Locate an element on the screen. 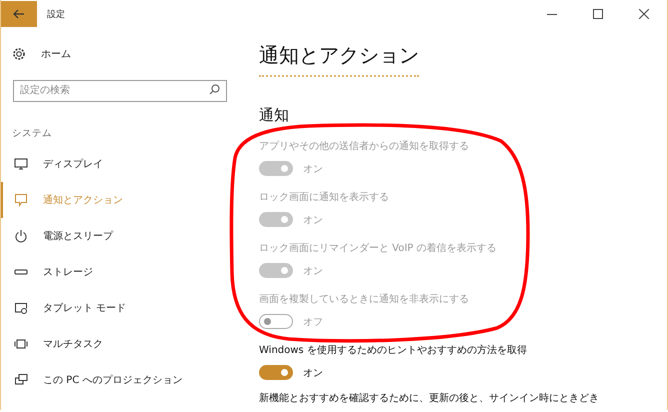 Image resolution: width=668 pixels, height=412 pixels. speech-bubble-icon is located at coordinates (21, 200).